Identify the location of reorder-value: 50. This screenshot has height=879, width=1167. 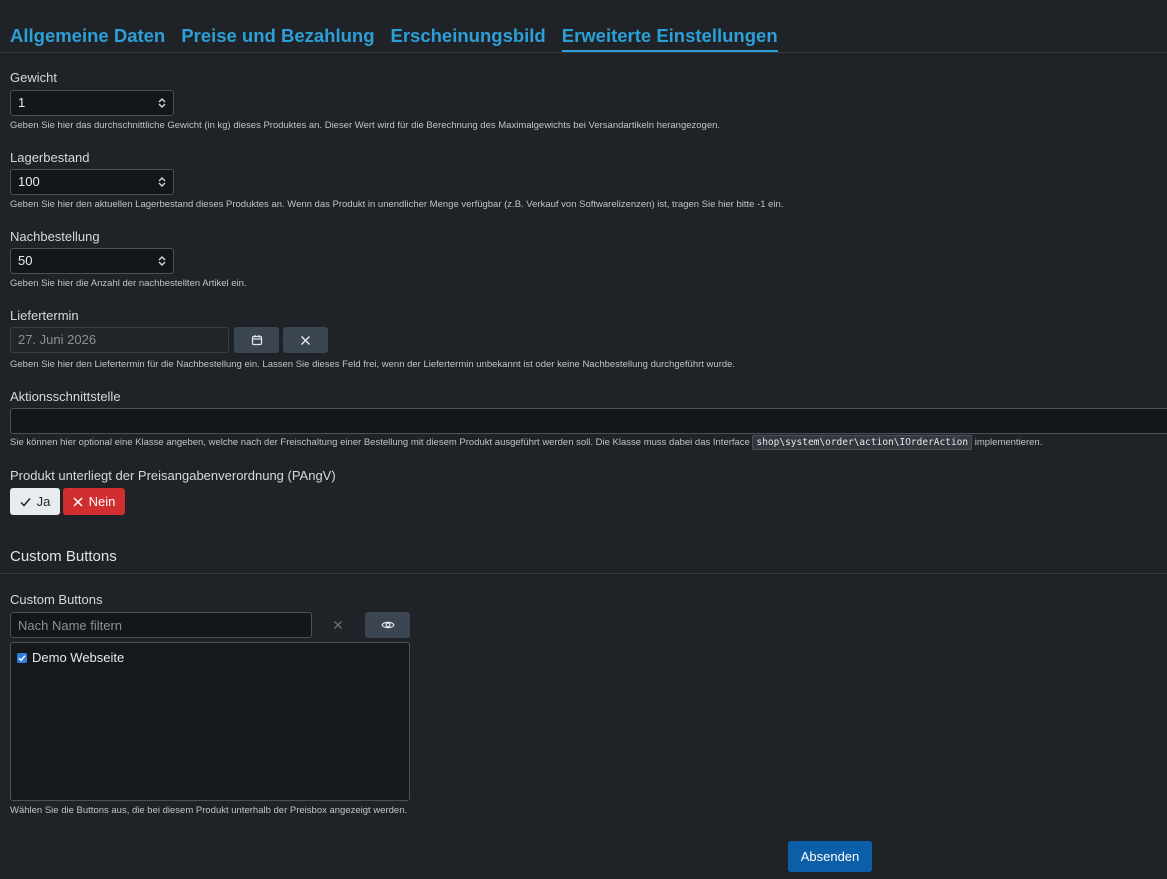
(25, 260).